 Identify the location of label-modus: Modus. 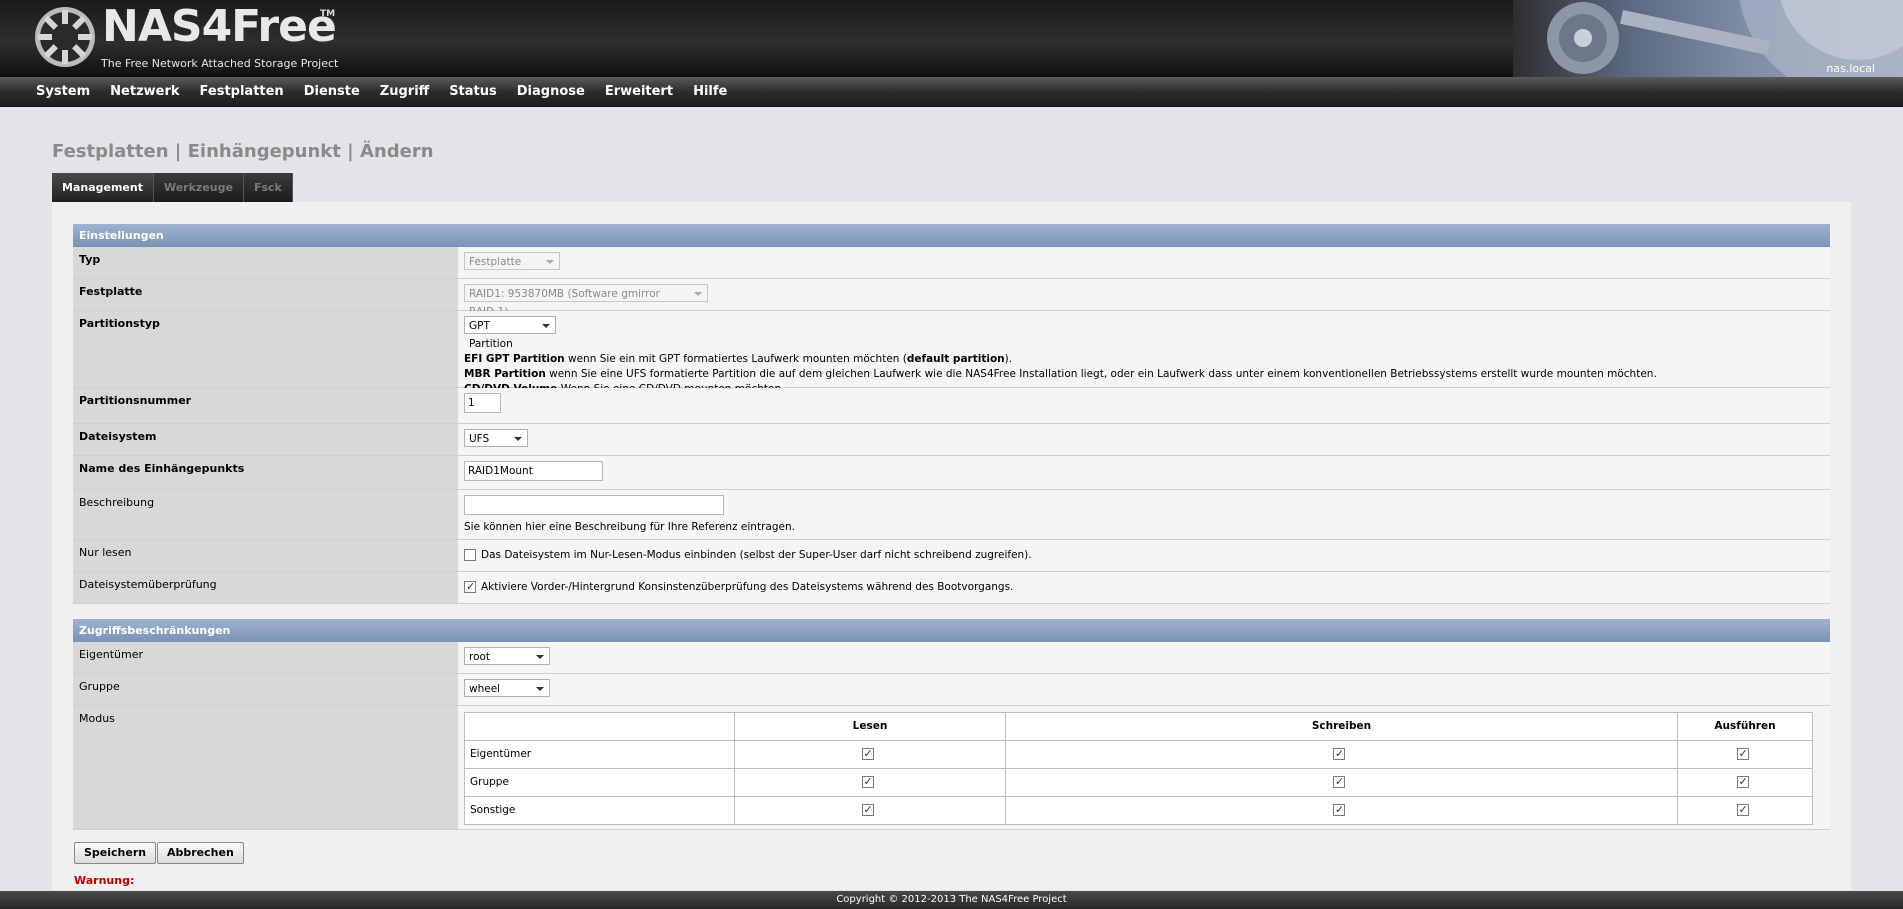
(265, 767).